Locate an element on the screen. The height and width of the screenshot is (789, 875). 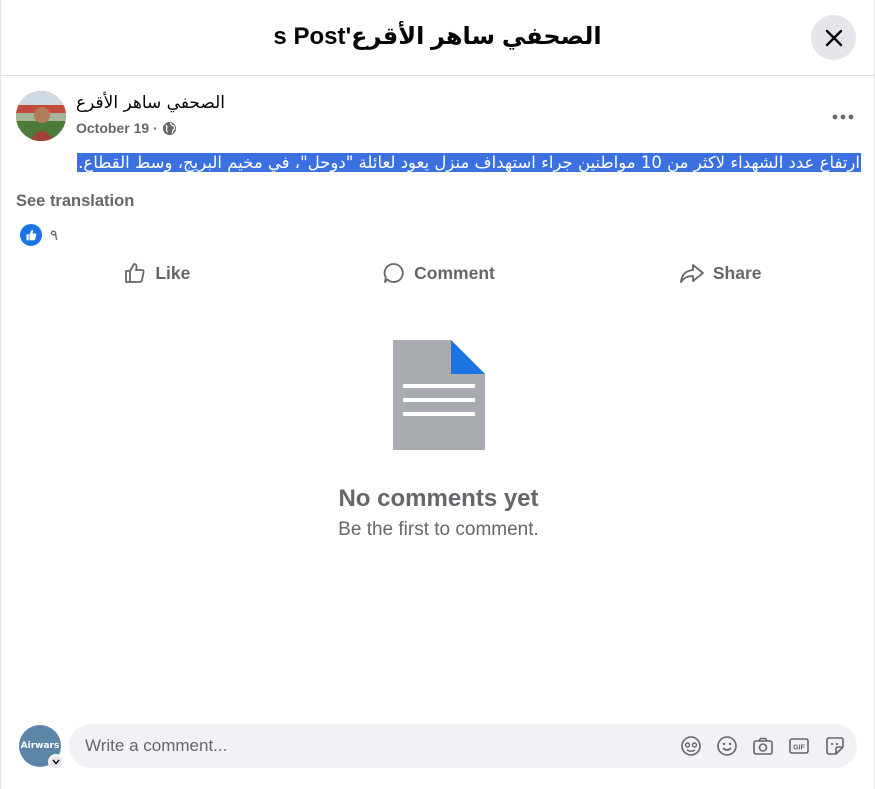
composer-avatar-label: Airwars is located at coordinates (40, 746).